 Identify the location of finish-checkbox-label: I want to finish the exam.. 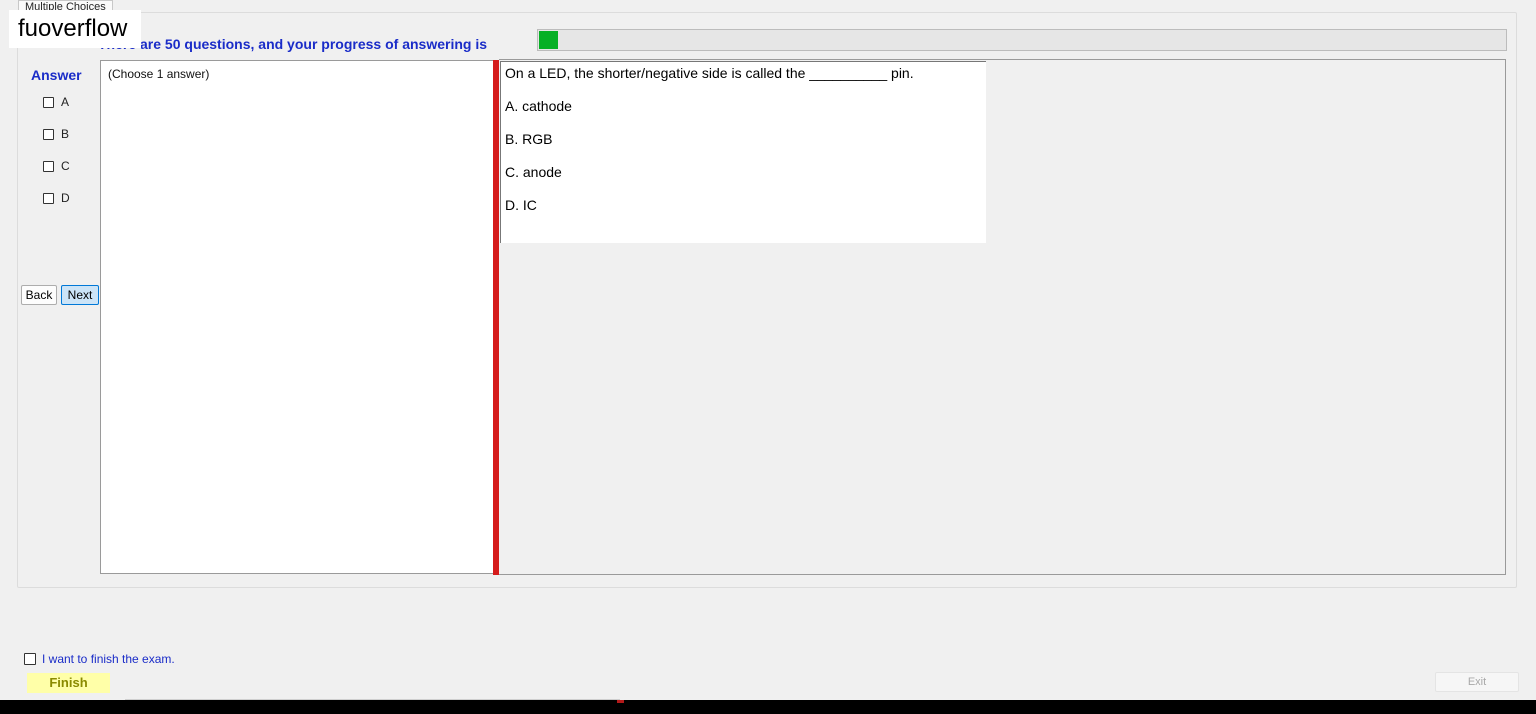
(108, 659).